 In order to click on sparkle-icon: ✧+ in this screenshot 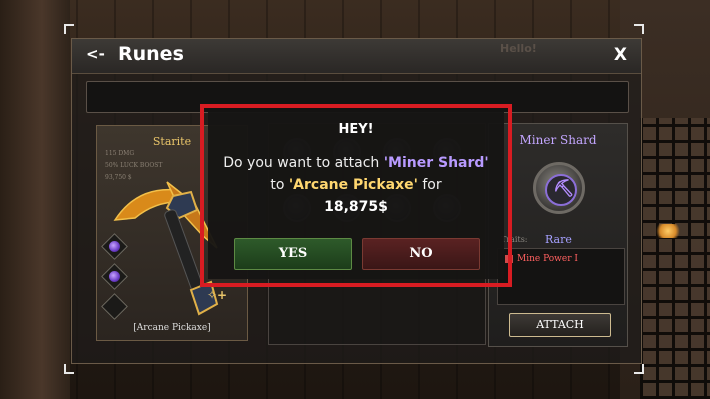, I will do `click(217, 295)`.